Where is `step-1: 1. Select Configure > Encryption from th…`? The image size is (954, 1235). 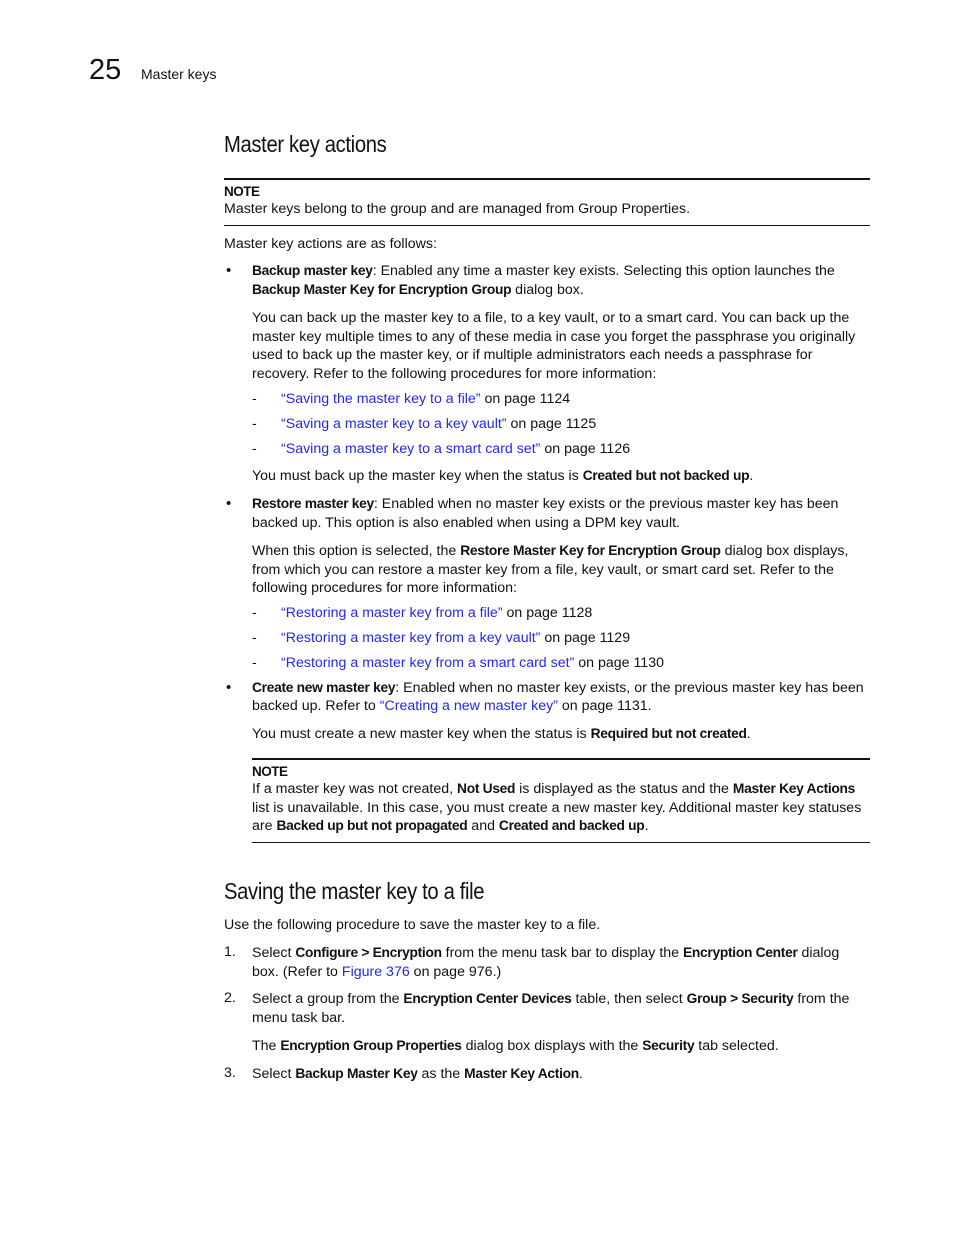 step-1: 1. Select Configure > Encryption from th… is located at coordinates (532, 961).